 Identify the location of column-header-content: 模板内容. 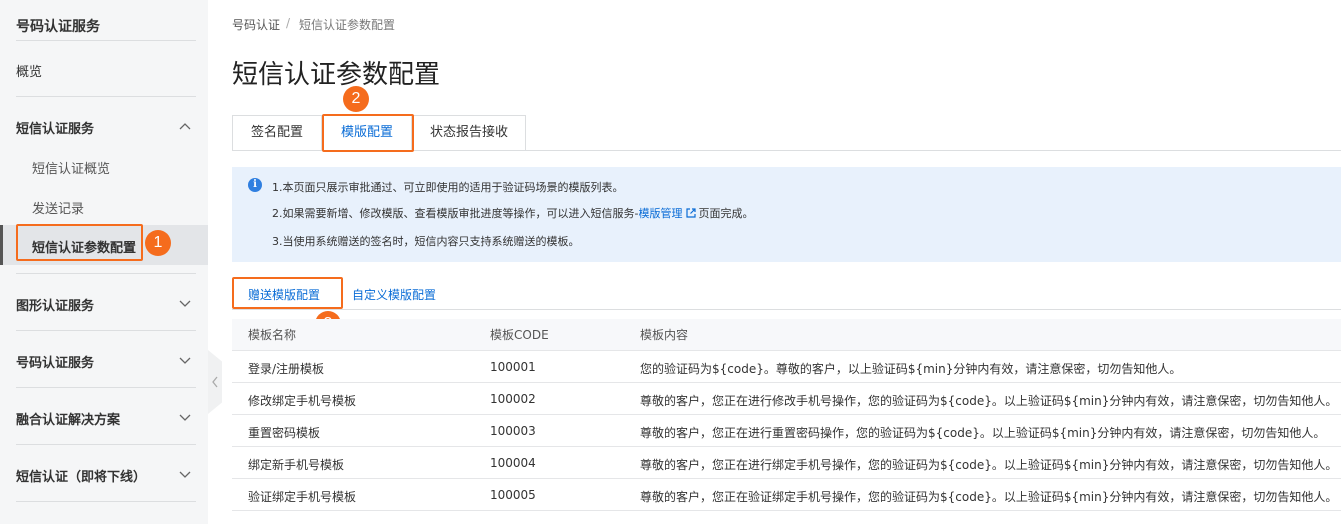
(664, 335).